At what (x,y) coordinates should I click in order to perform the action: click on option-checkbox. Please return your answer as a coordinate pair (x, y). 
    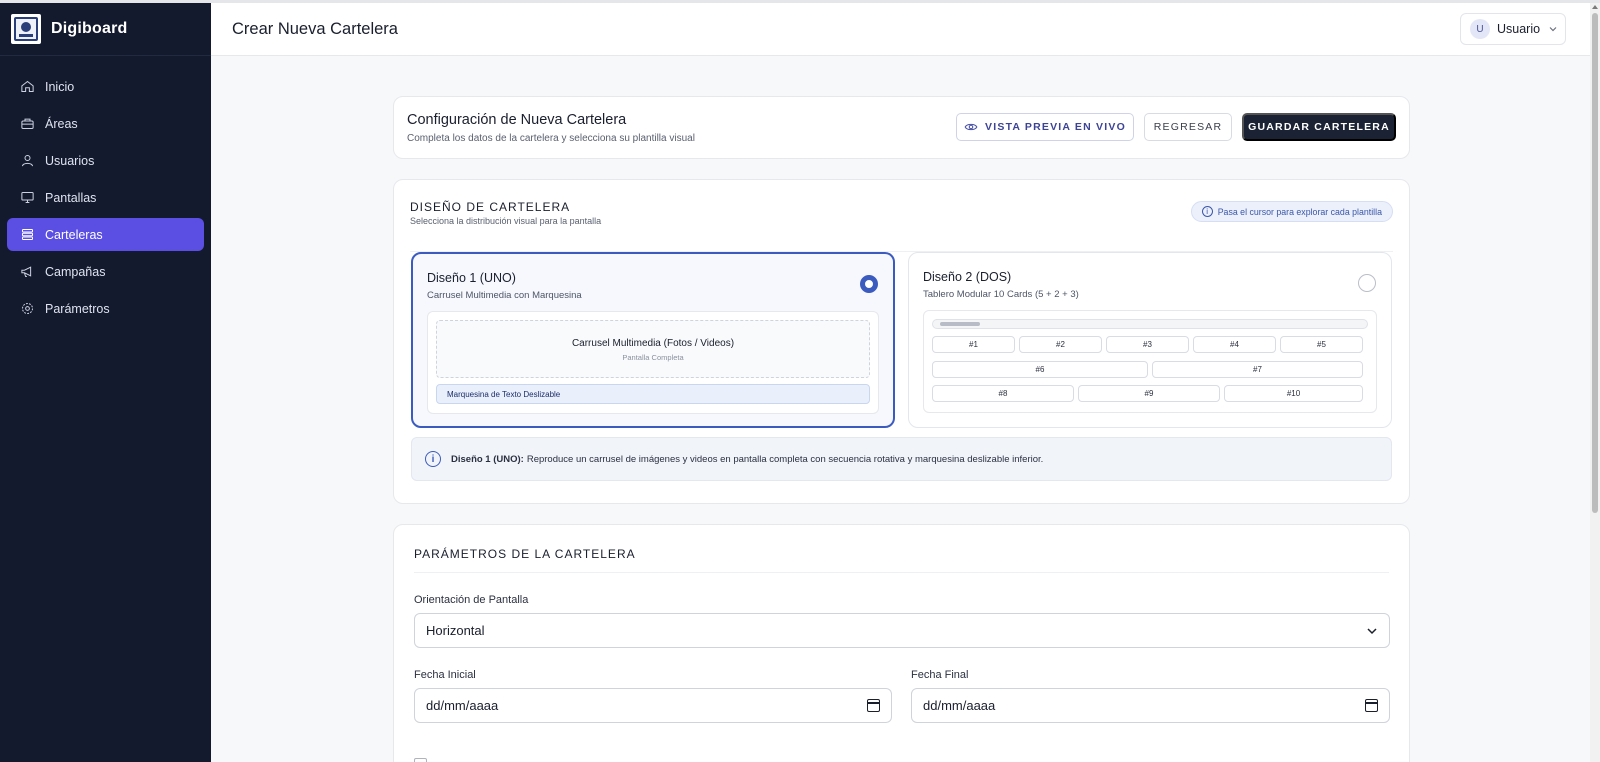
    Looking at the image, I should click on (420, 760).